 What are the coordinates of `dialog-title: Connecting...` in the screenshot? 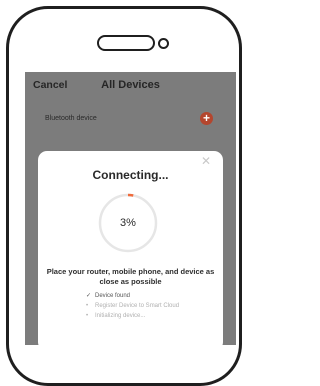 It's located at (130, 175).